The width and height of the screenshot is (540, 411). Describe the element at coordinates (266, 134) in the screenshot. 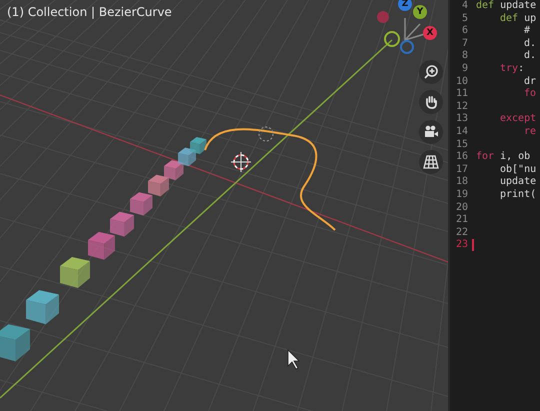

I see `origin-icon` at that location.